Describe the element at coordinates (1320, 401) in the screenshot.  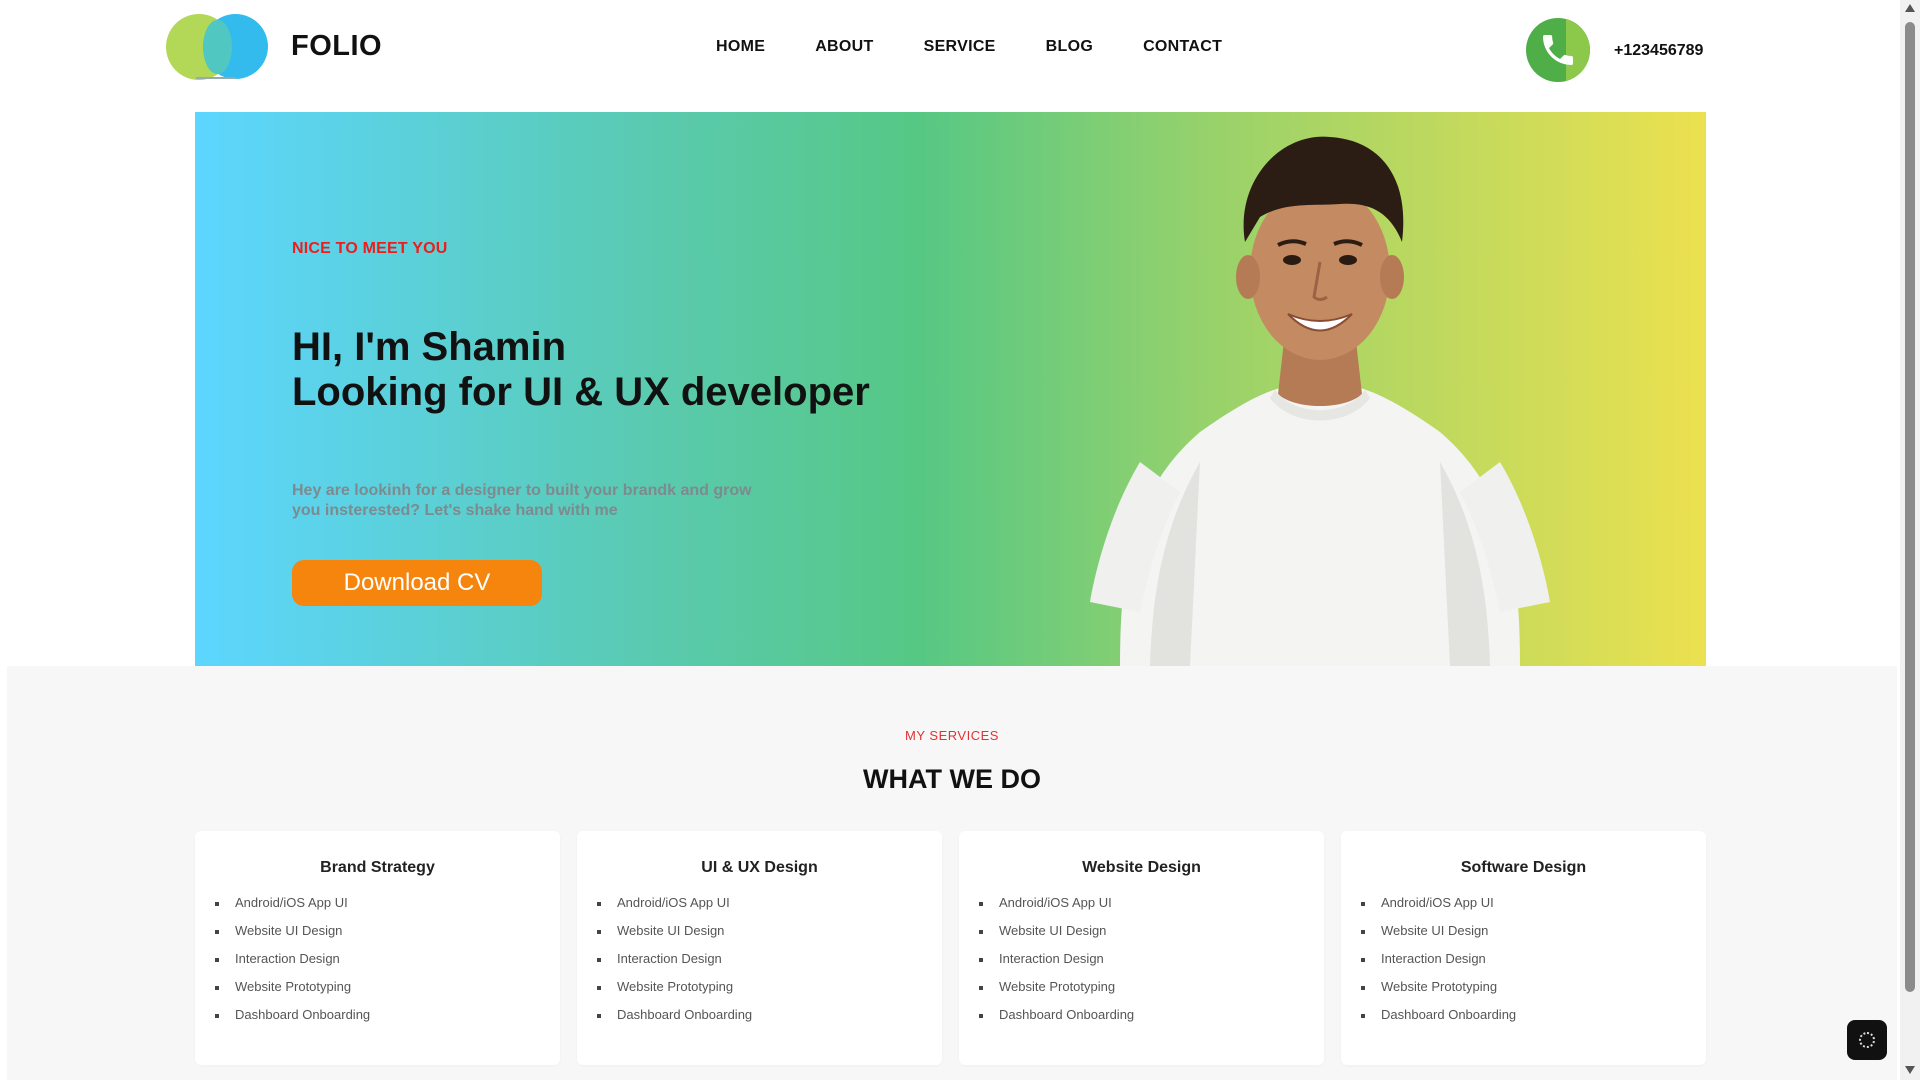
I see `person-photo` at that location.